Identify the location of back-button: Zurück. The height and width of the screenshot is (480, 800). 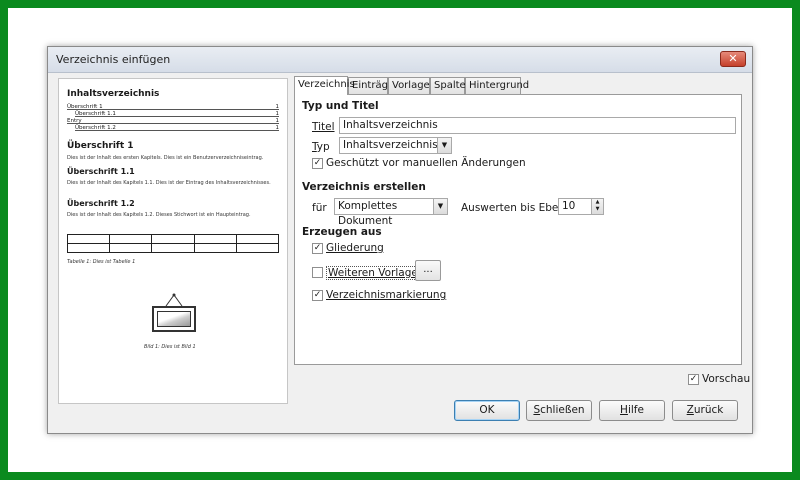
(705, 410).